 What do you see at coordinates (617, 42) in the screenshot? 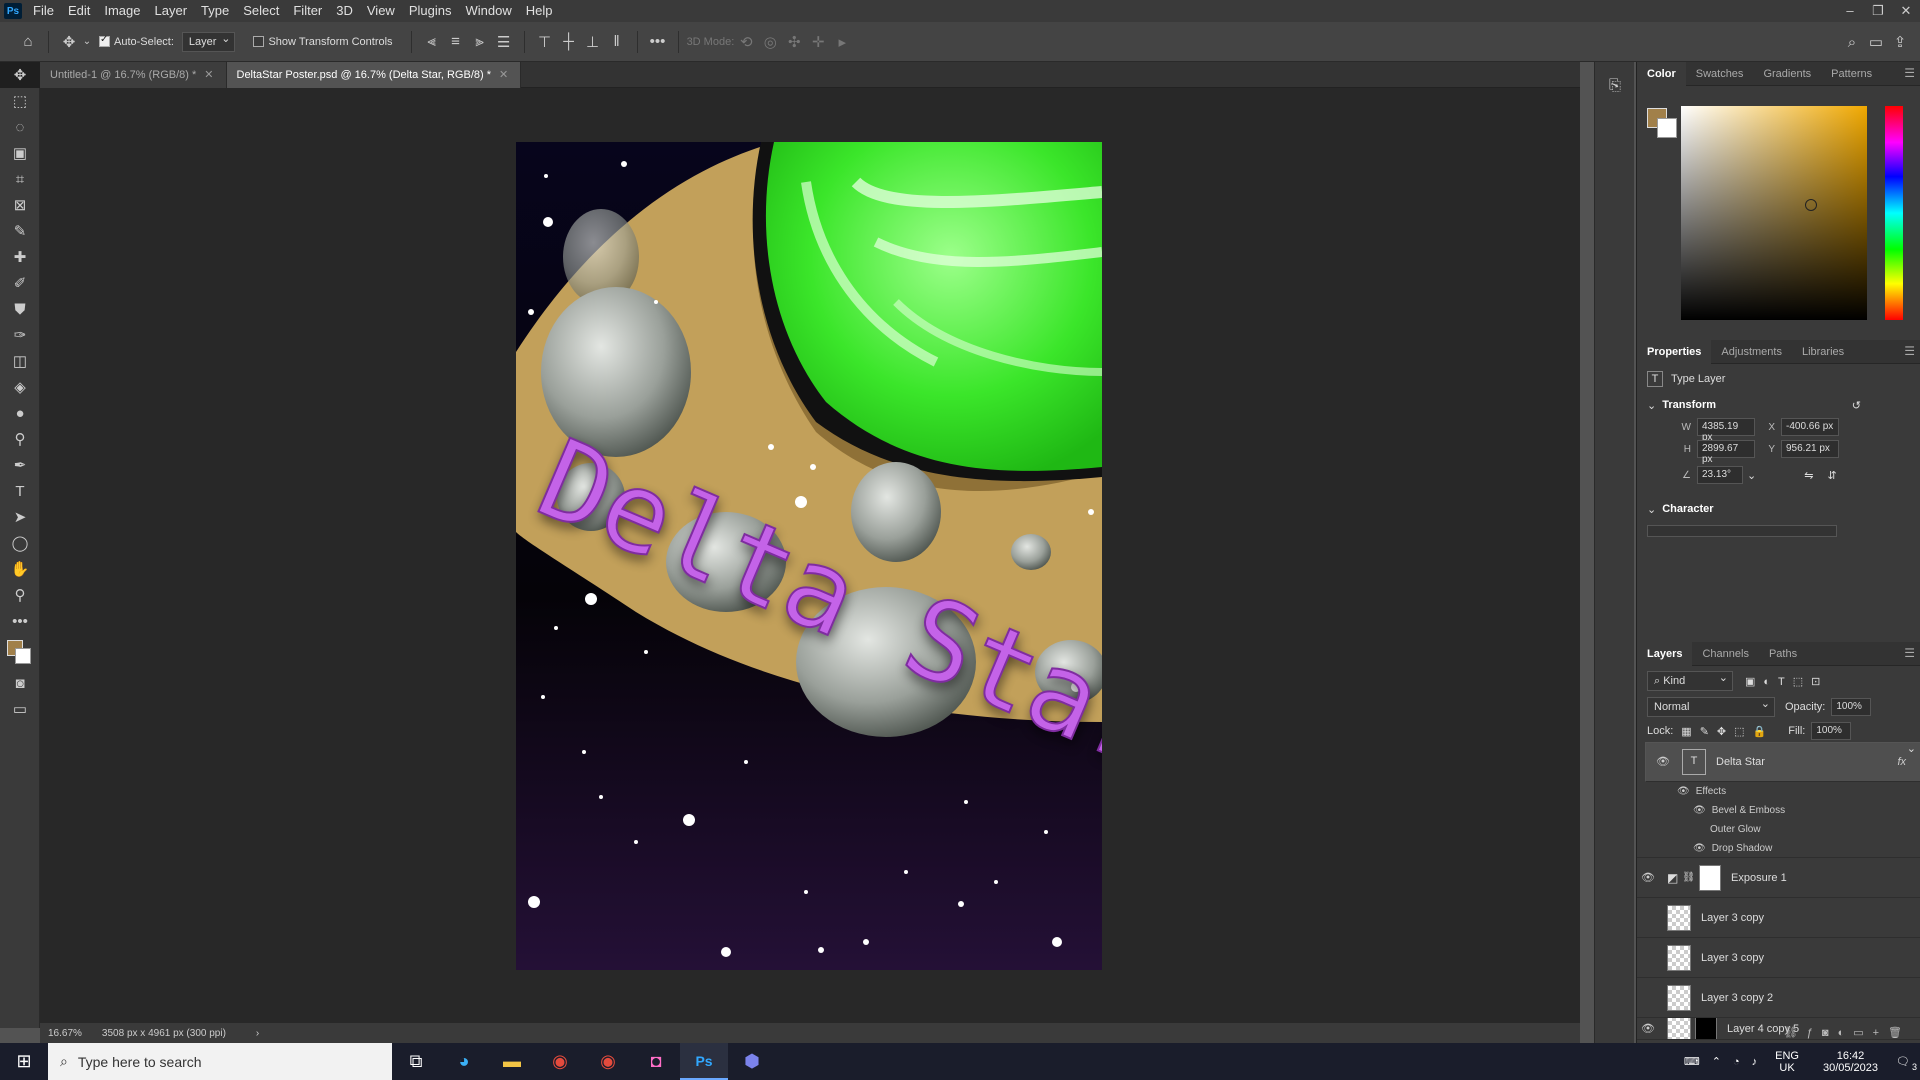
I see `distribute-vertical-icon: ‖` at bounding box center [617, 42].